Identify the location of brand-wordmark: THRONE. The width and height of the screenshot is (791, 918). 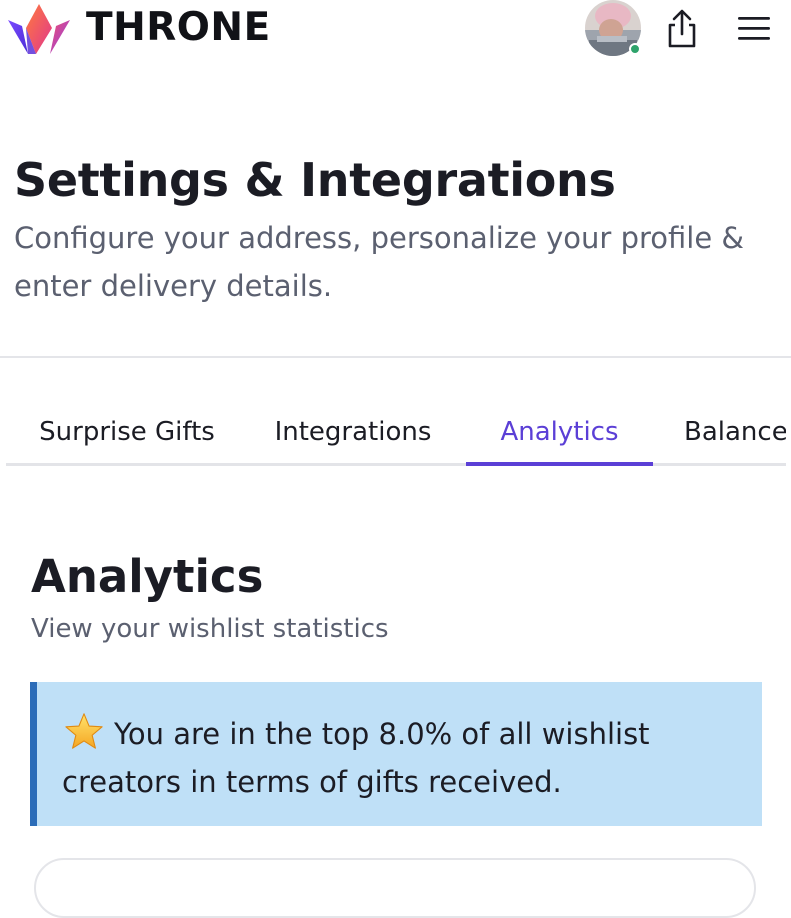
(178, 28).